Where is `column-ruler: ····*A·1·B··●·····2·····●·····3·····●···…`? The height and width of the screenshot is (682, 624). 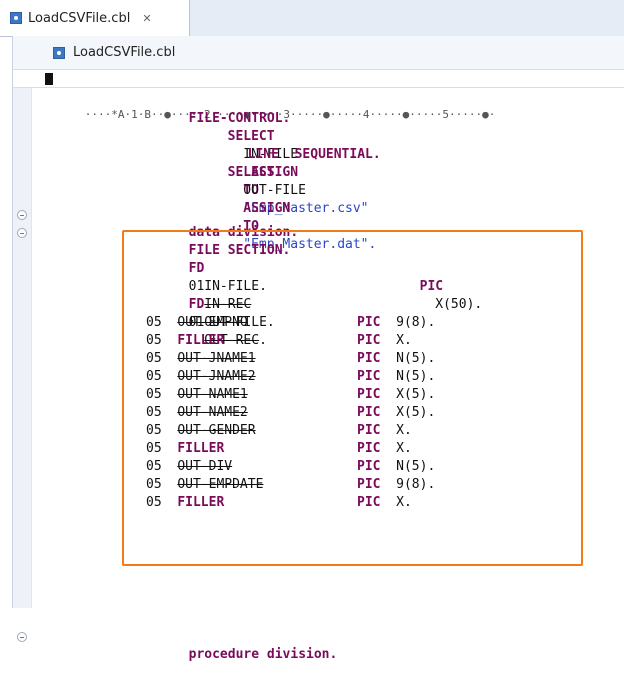 column-ruler: ····*A·1·B··●·····2·····●·····3·····●···… is located at coordinates (318, 95).